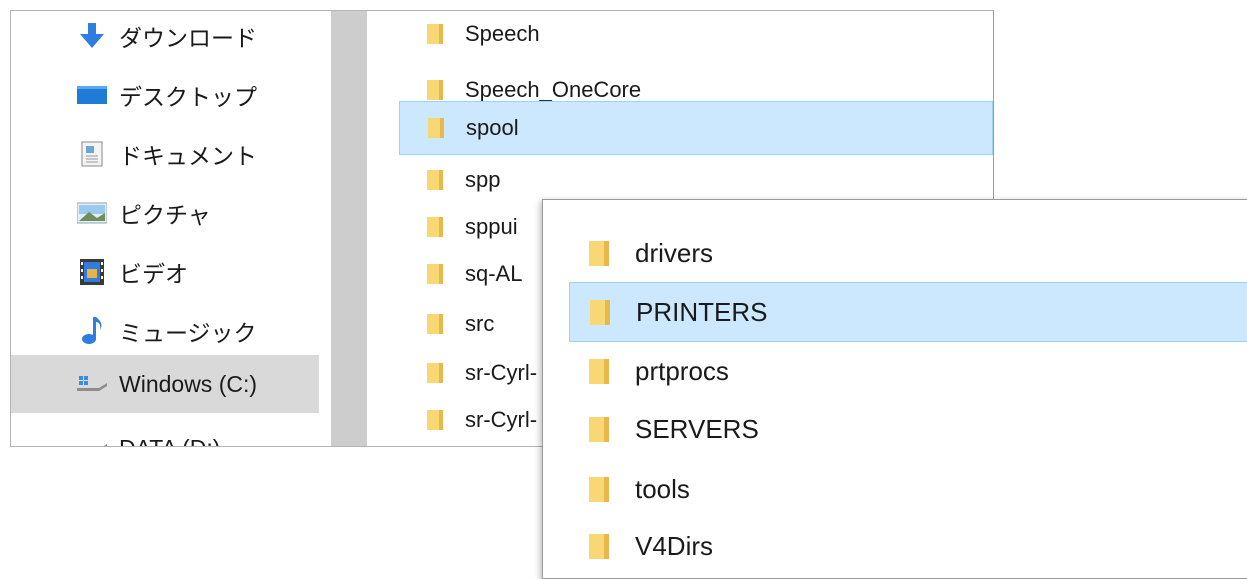  I want to click on nav-item-label: ミュージック, so click(188, 333).